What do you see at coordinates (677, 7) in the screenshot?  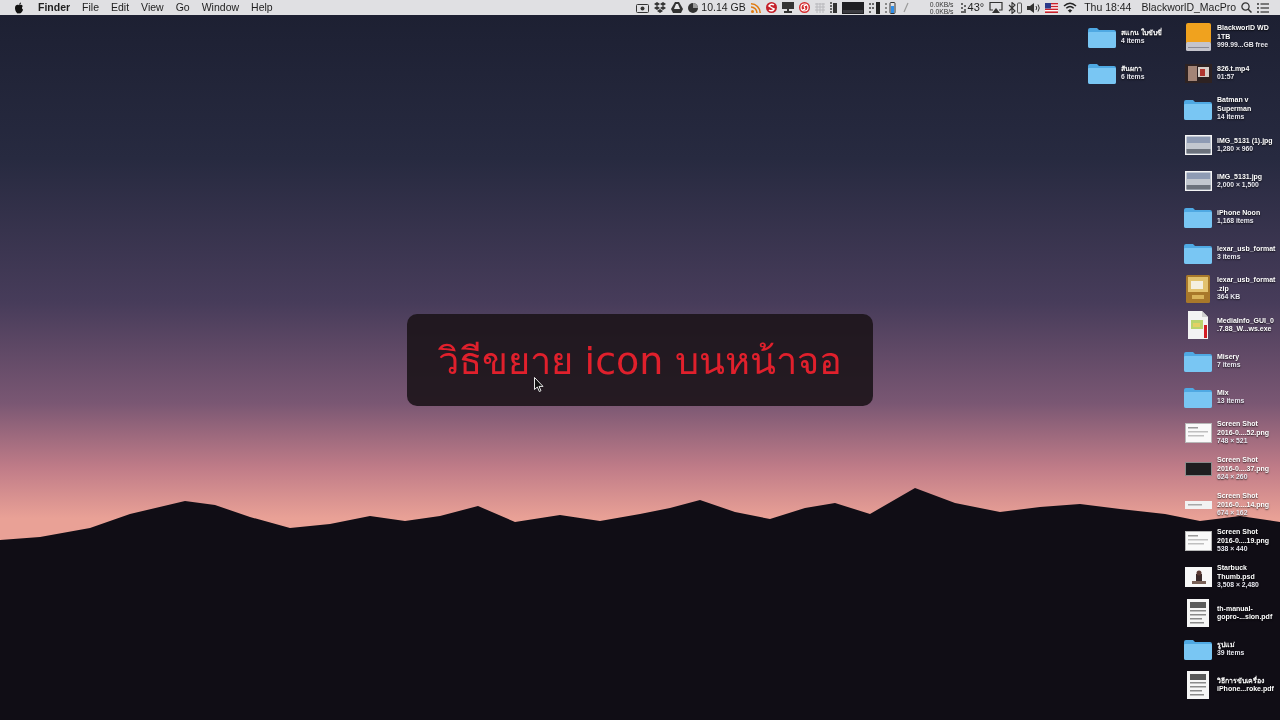 I see `triangle-icon` at bounding box center [677, 7].